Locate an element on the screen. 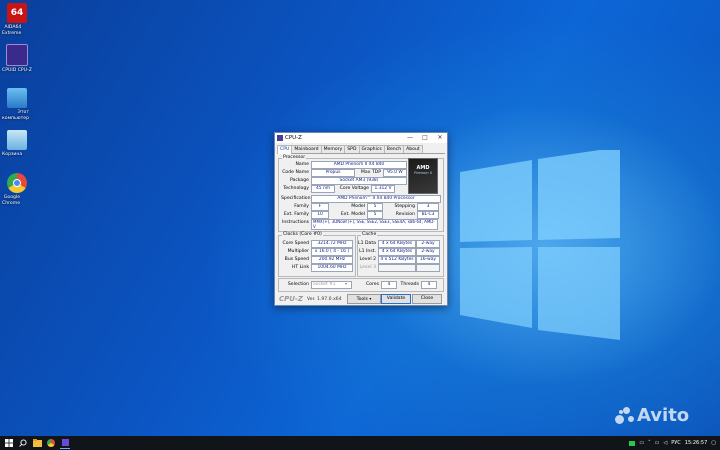  version-label: Ver. 1.97.0.x64 is located at coordinates (324, 299).